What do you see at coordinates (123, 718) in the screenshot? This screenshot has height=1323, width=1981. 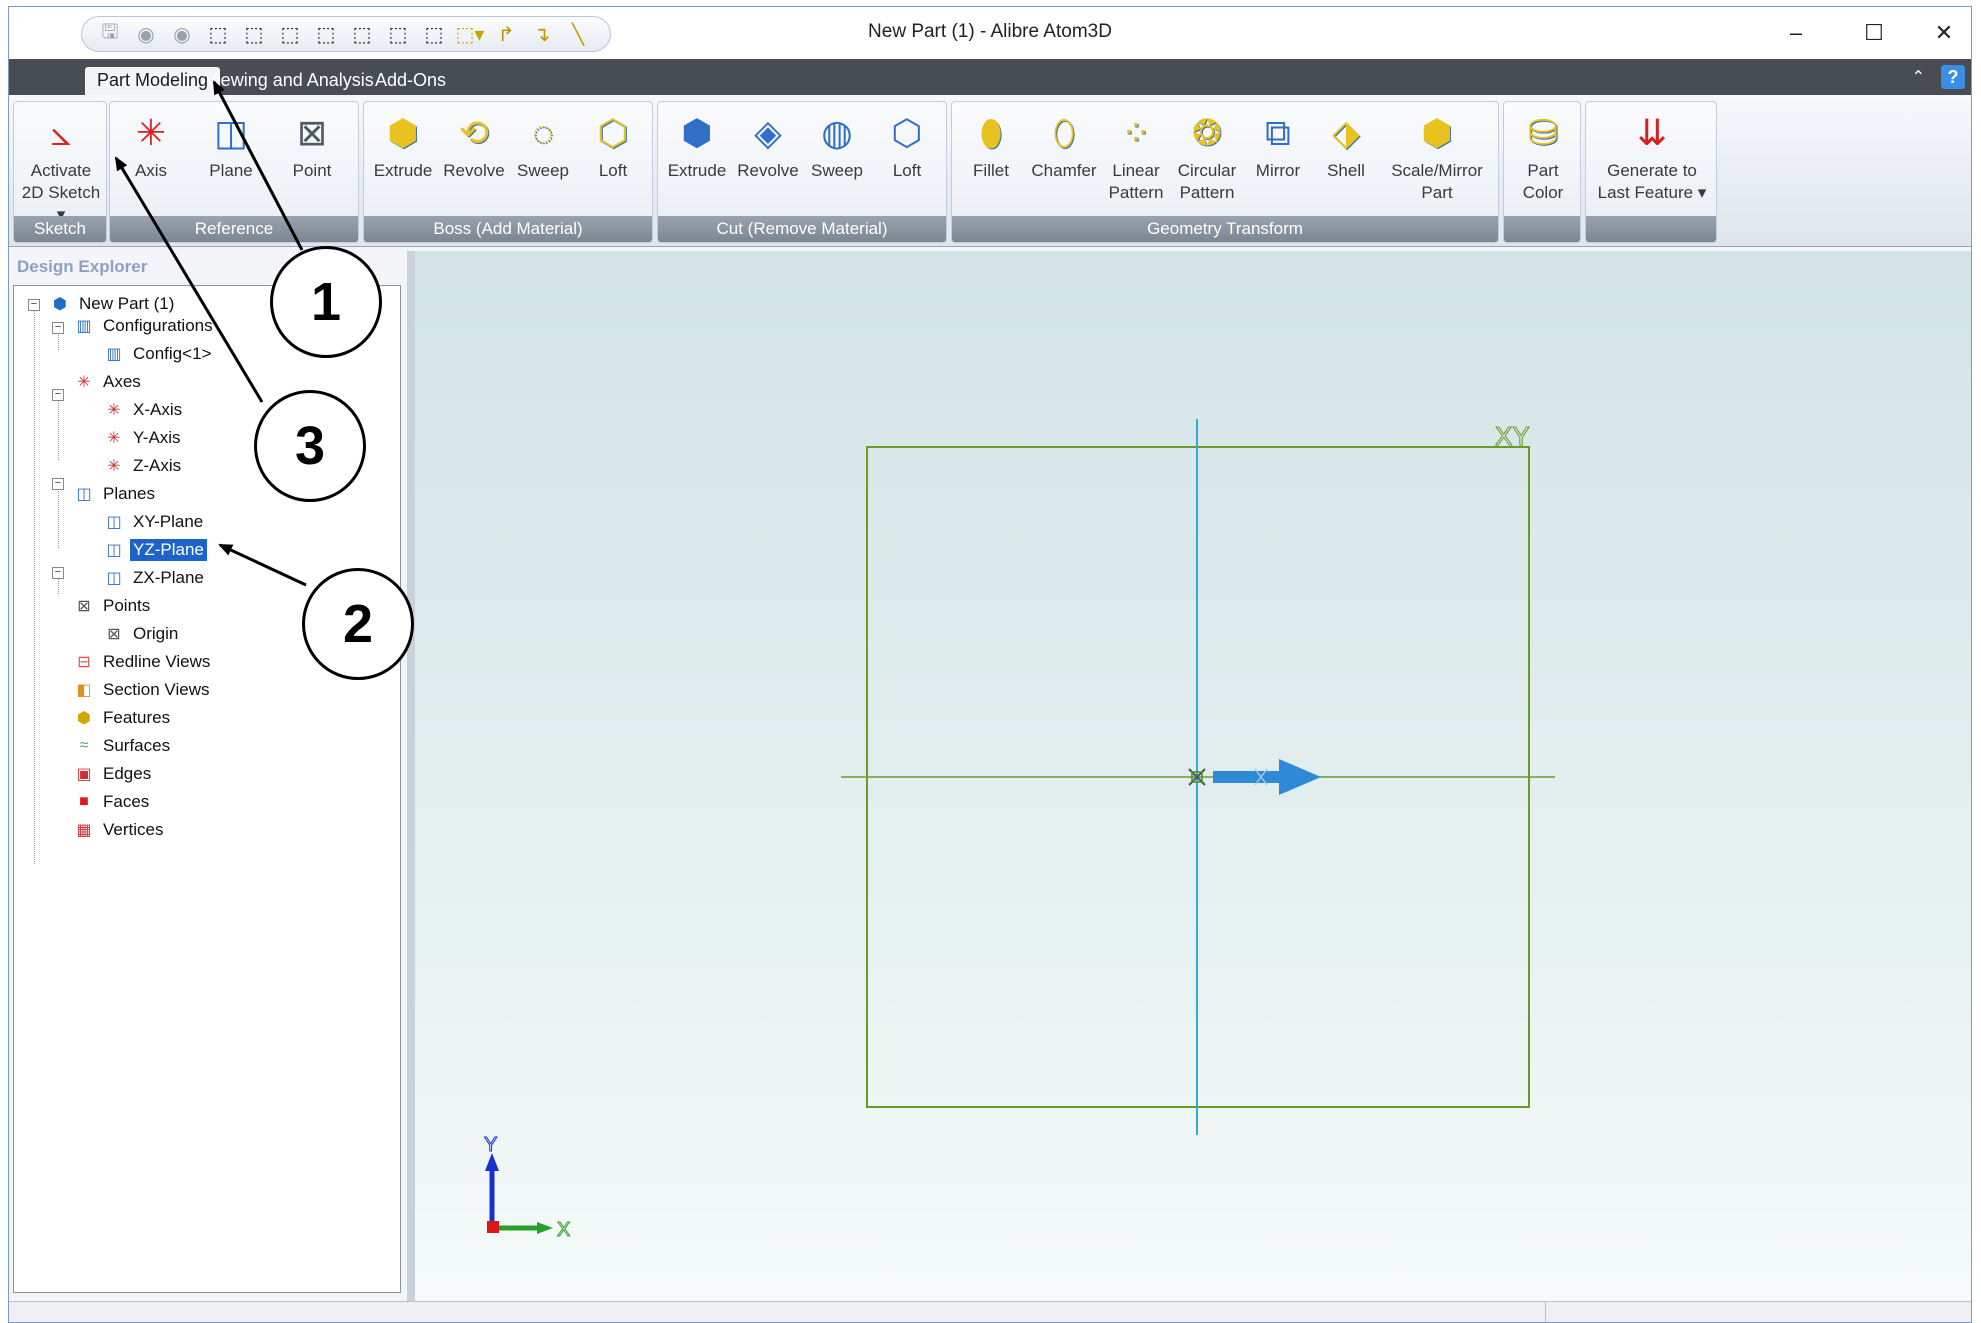 I see `tree-item-features: ⬢ Features` at bounding box center [123, 718].